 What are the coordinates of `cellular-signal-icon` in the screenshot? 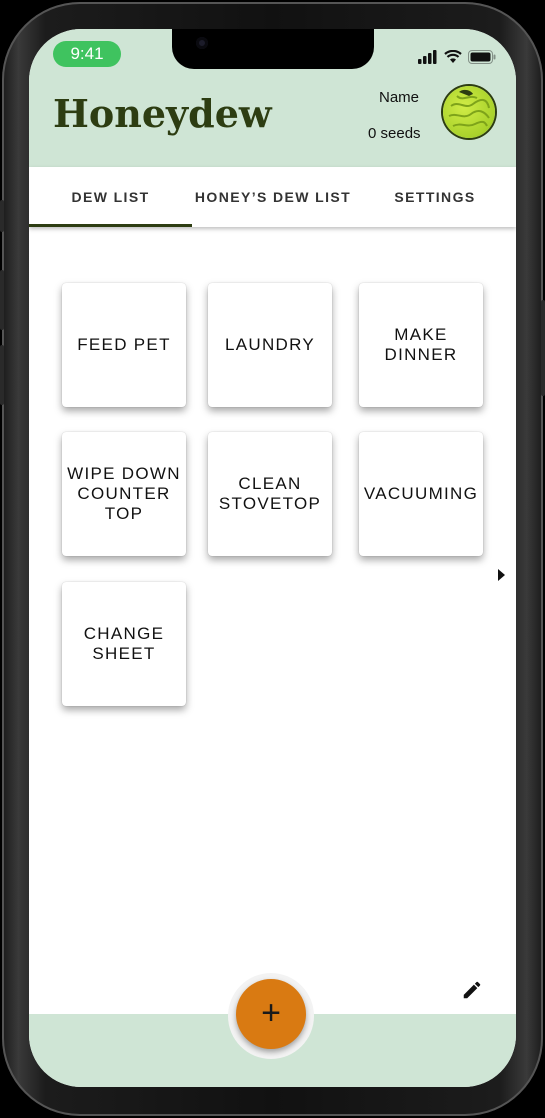 It's located at (427, 57).